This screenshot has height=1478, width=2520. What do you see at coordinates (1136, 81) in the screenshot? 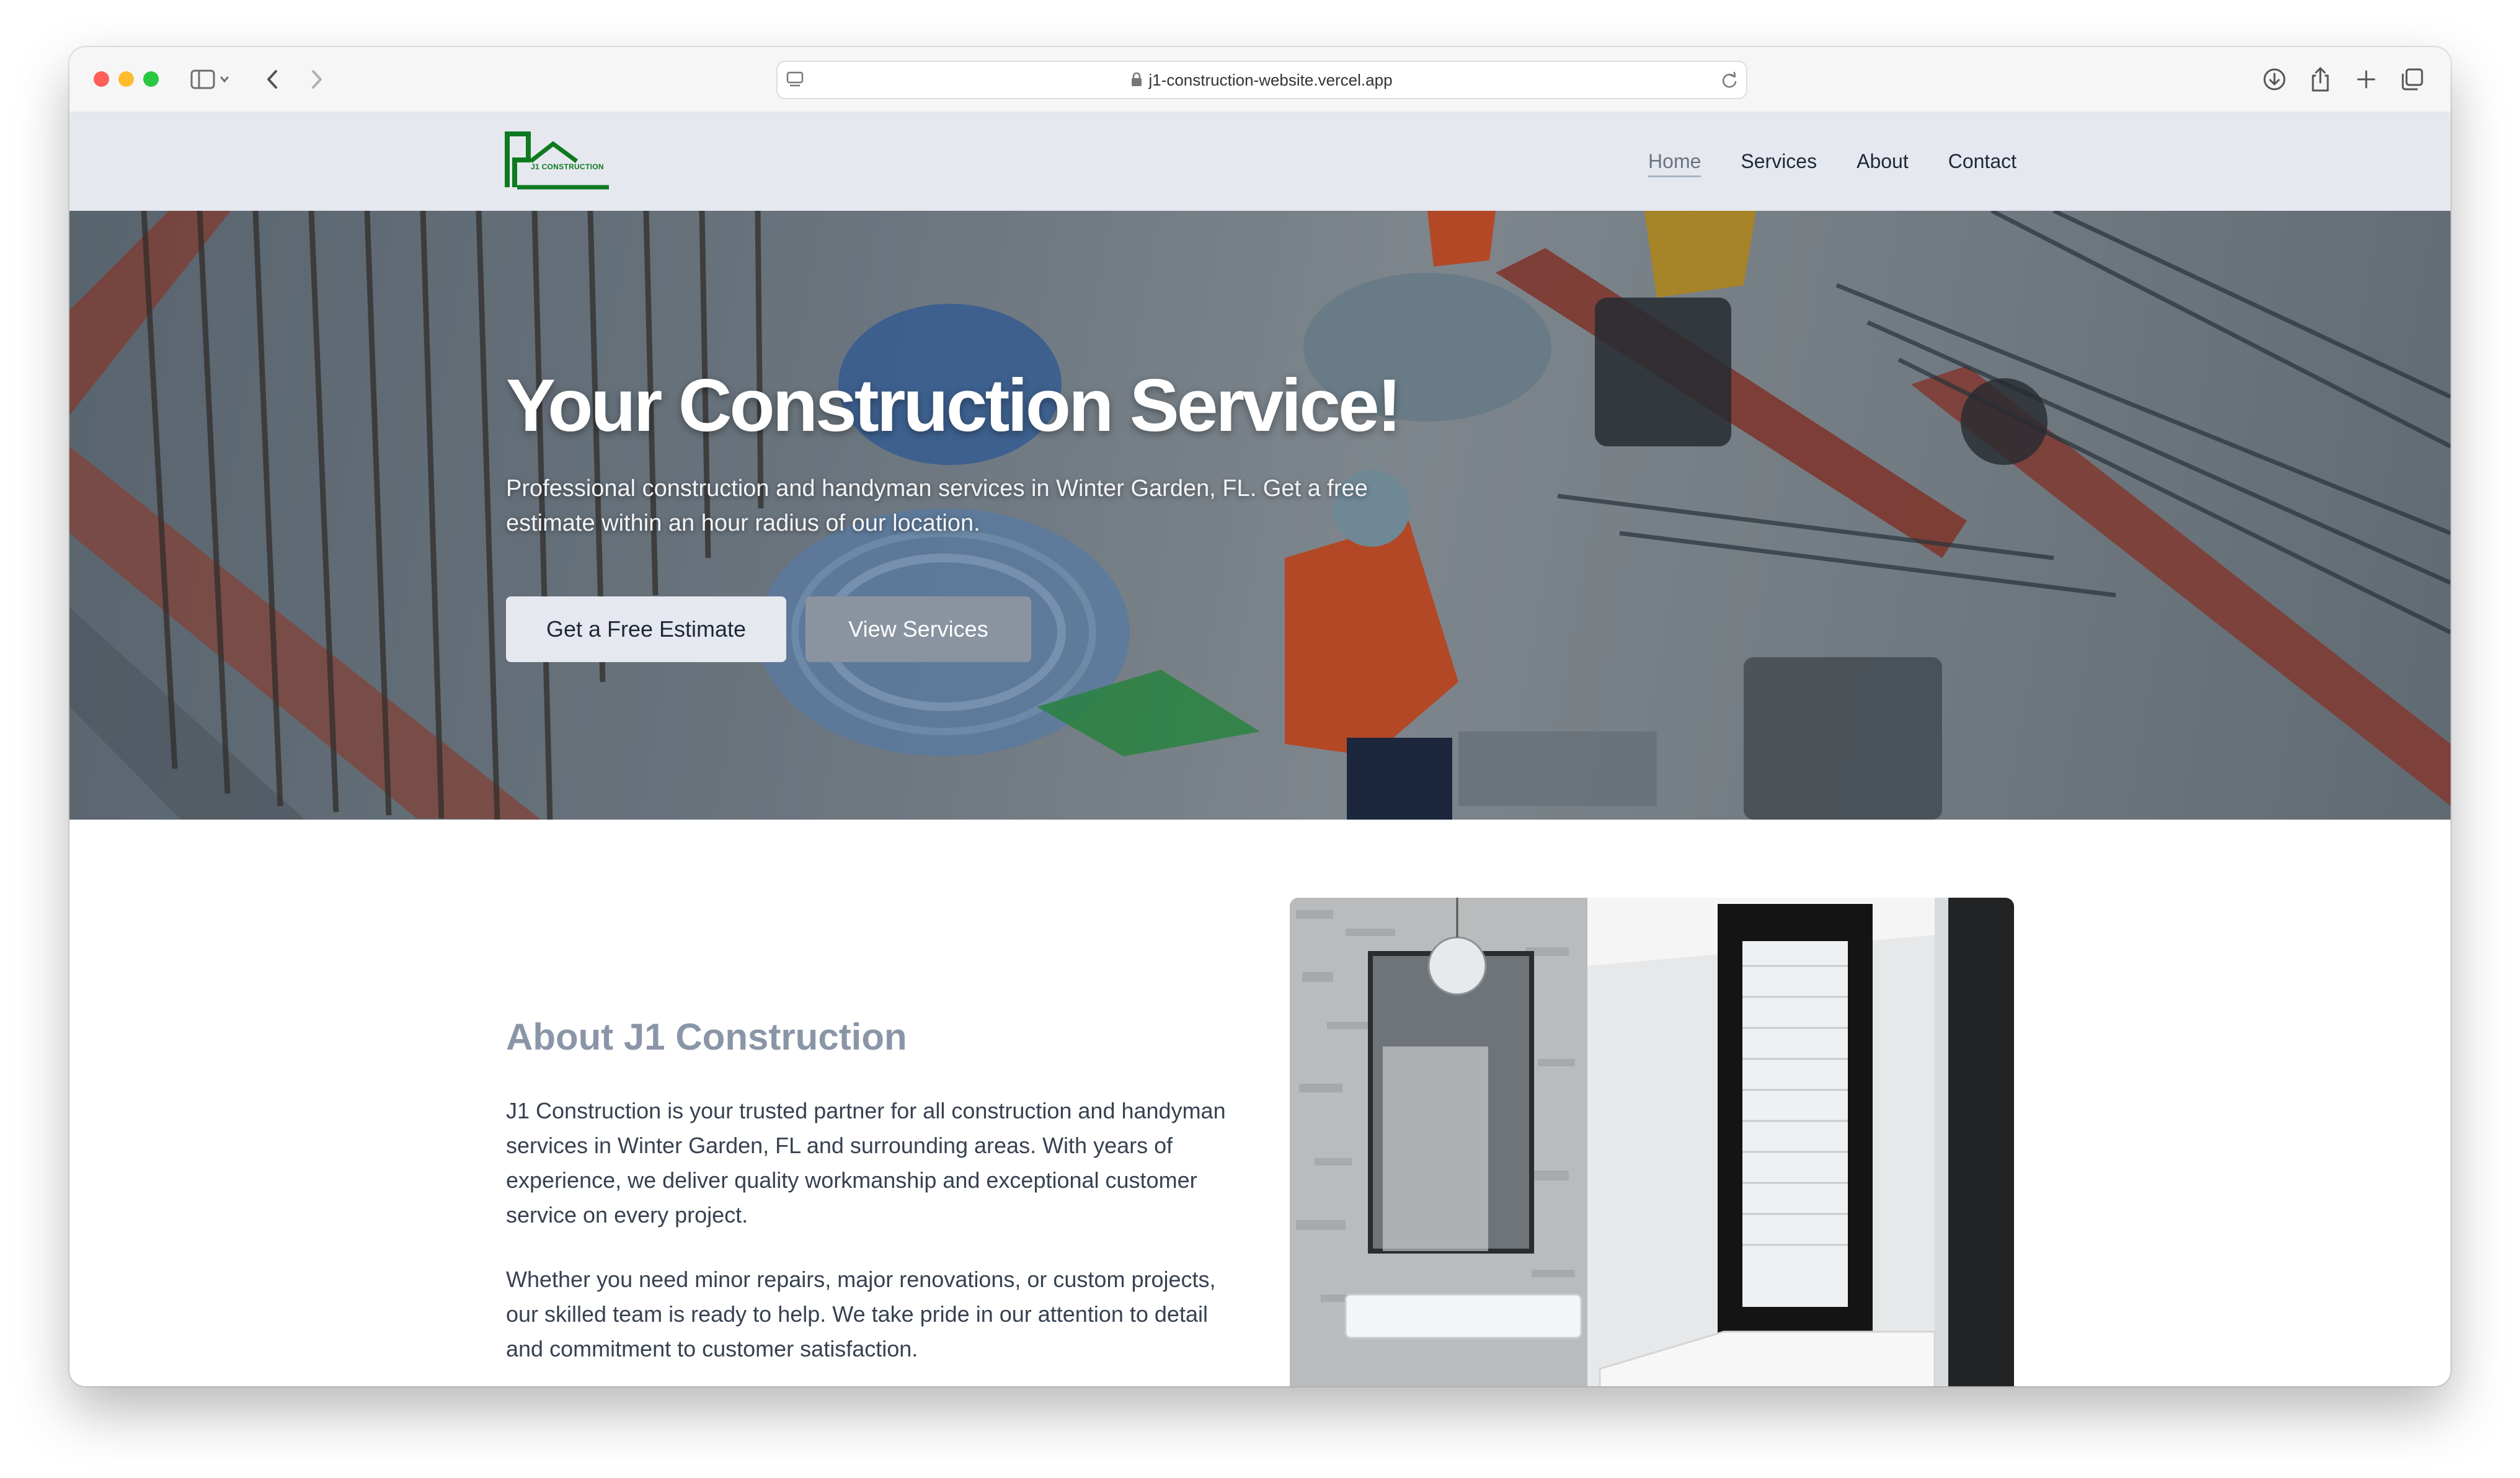
I see `lock-icon` at bounding box center [1136, 81].